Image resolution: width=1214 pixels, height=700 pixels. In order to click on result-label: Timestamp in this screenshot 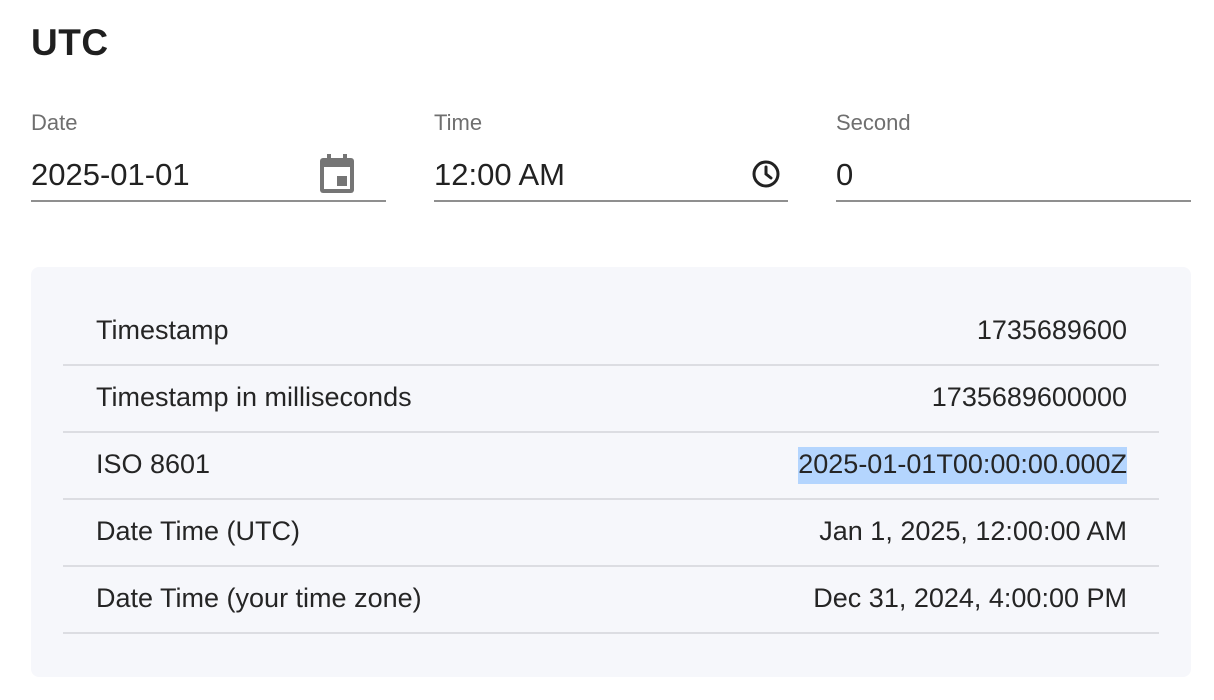, I will do `click(162, 330)`.